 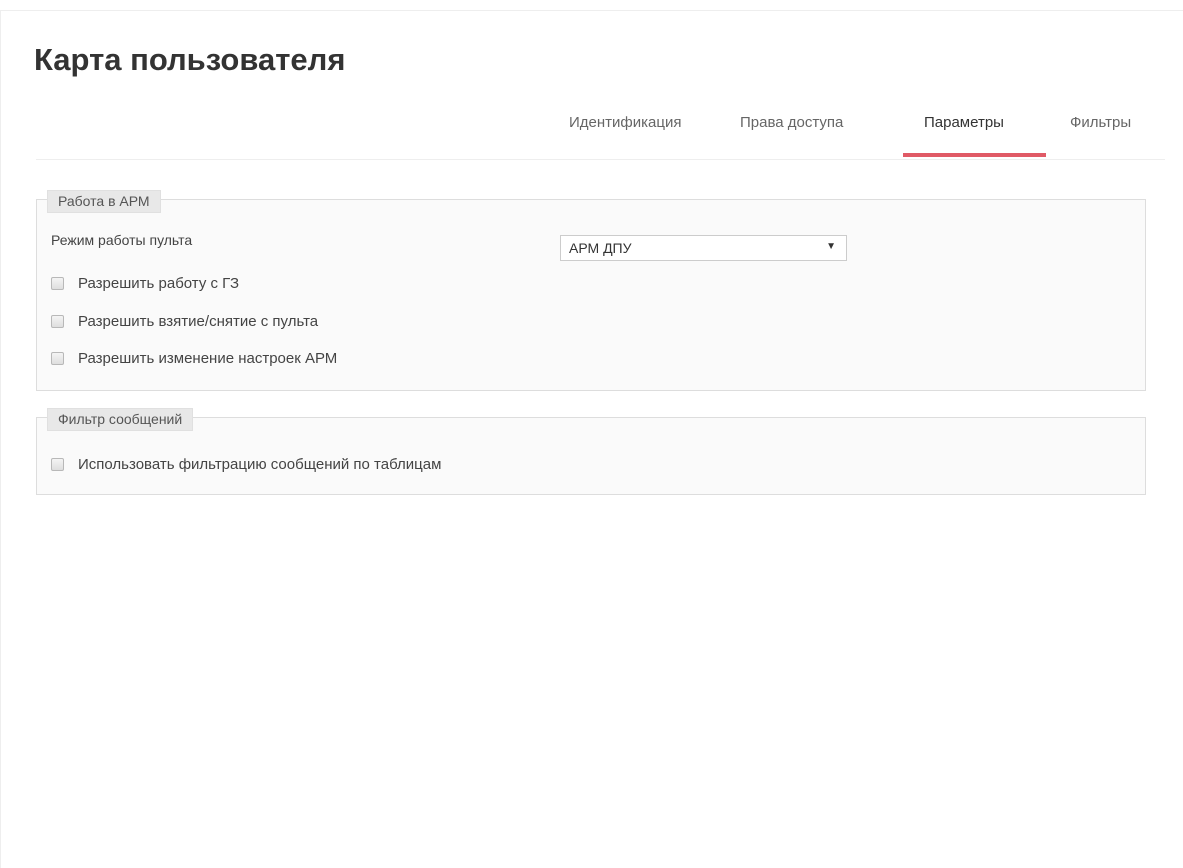 I want to click on page-title: Карта пользователя, so click(x=190, y=59).